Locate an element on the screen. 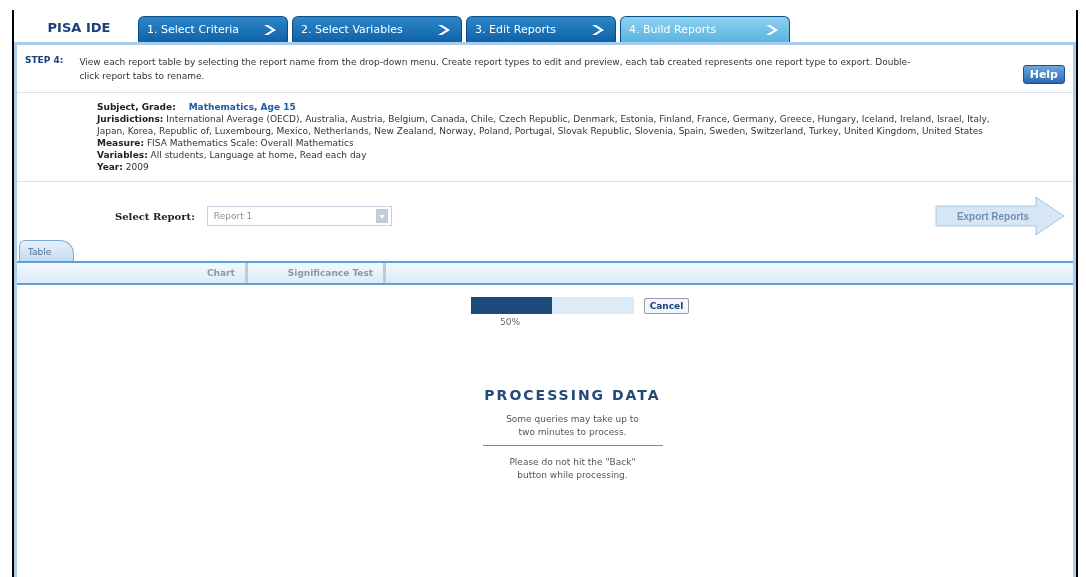 The image size is (1086, 577). cancel-button: Cancel is located at coordinates (666, 305).